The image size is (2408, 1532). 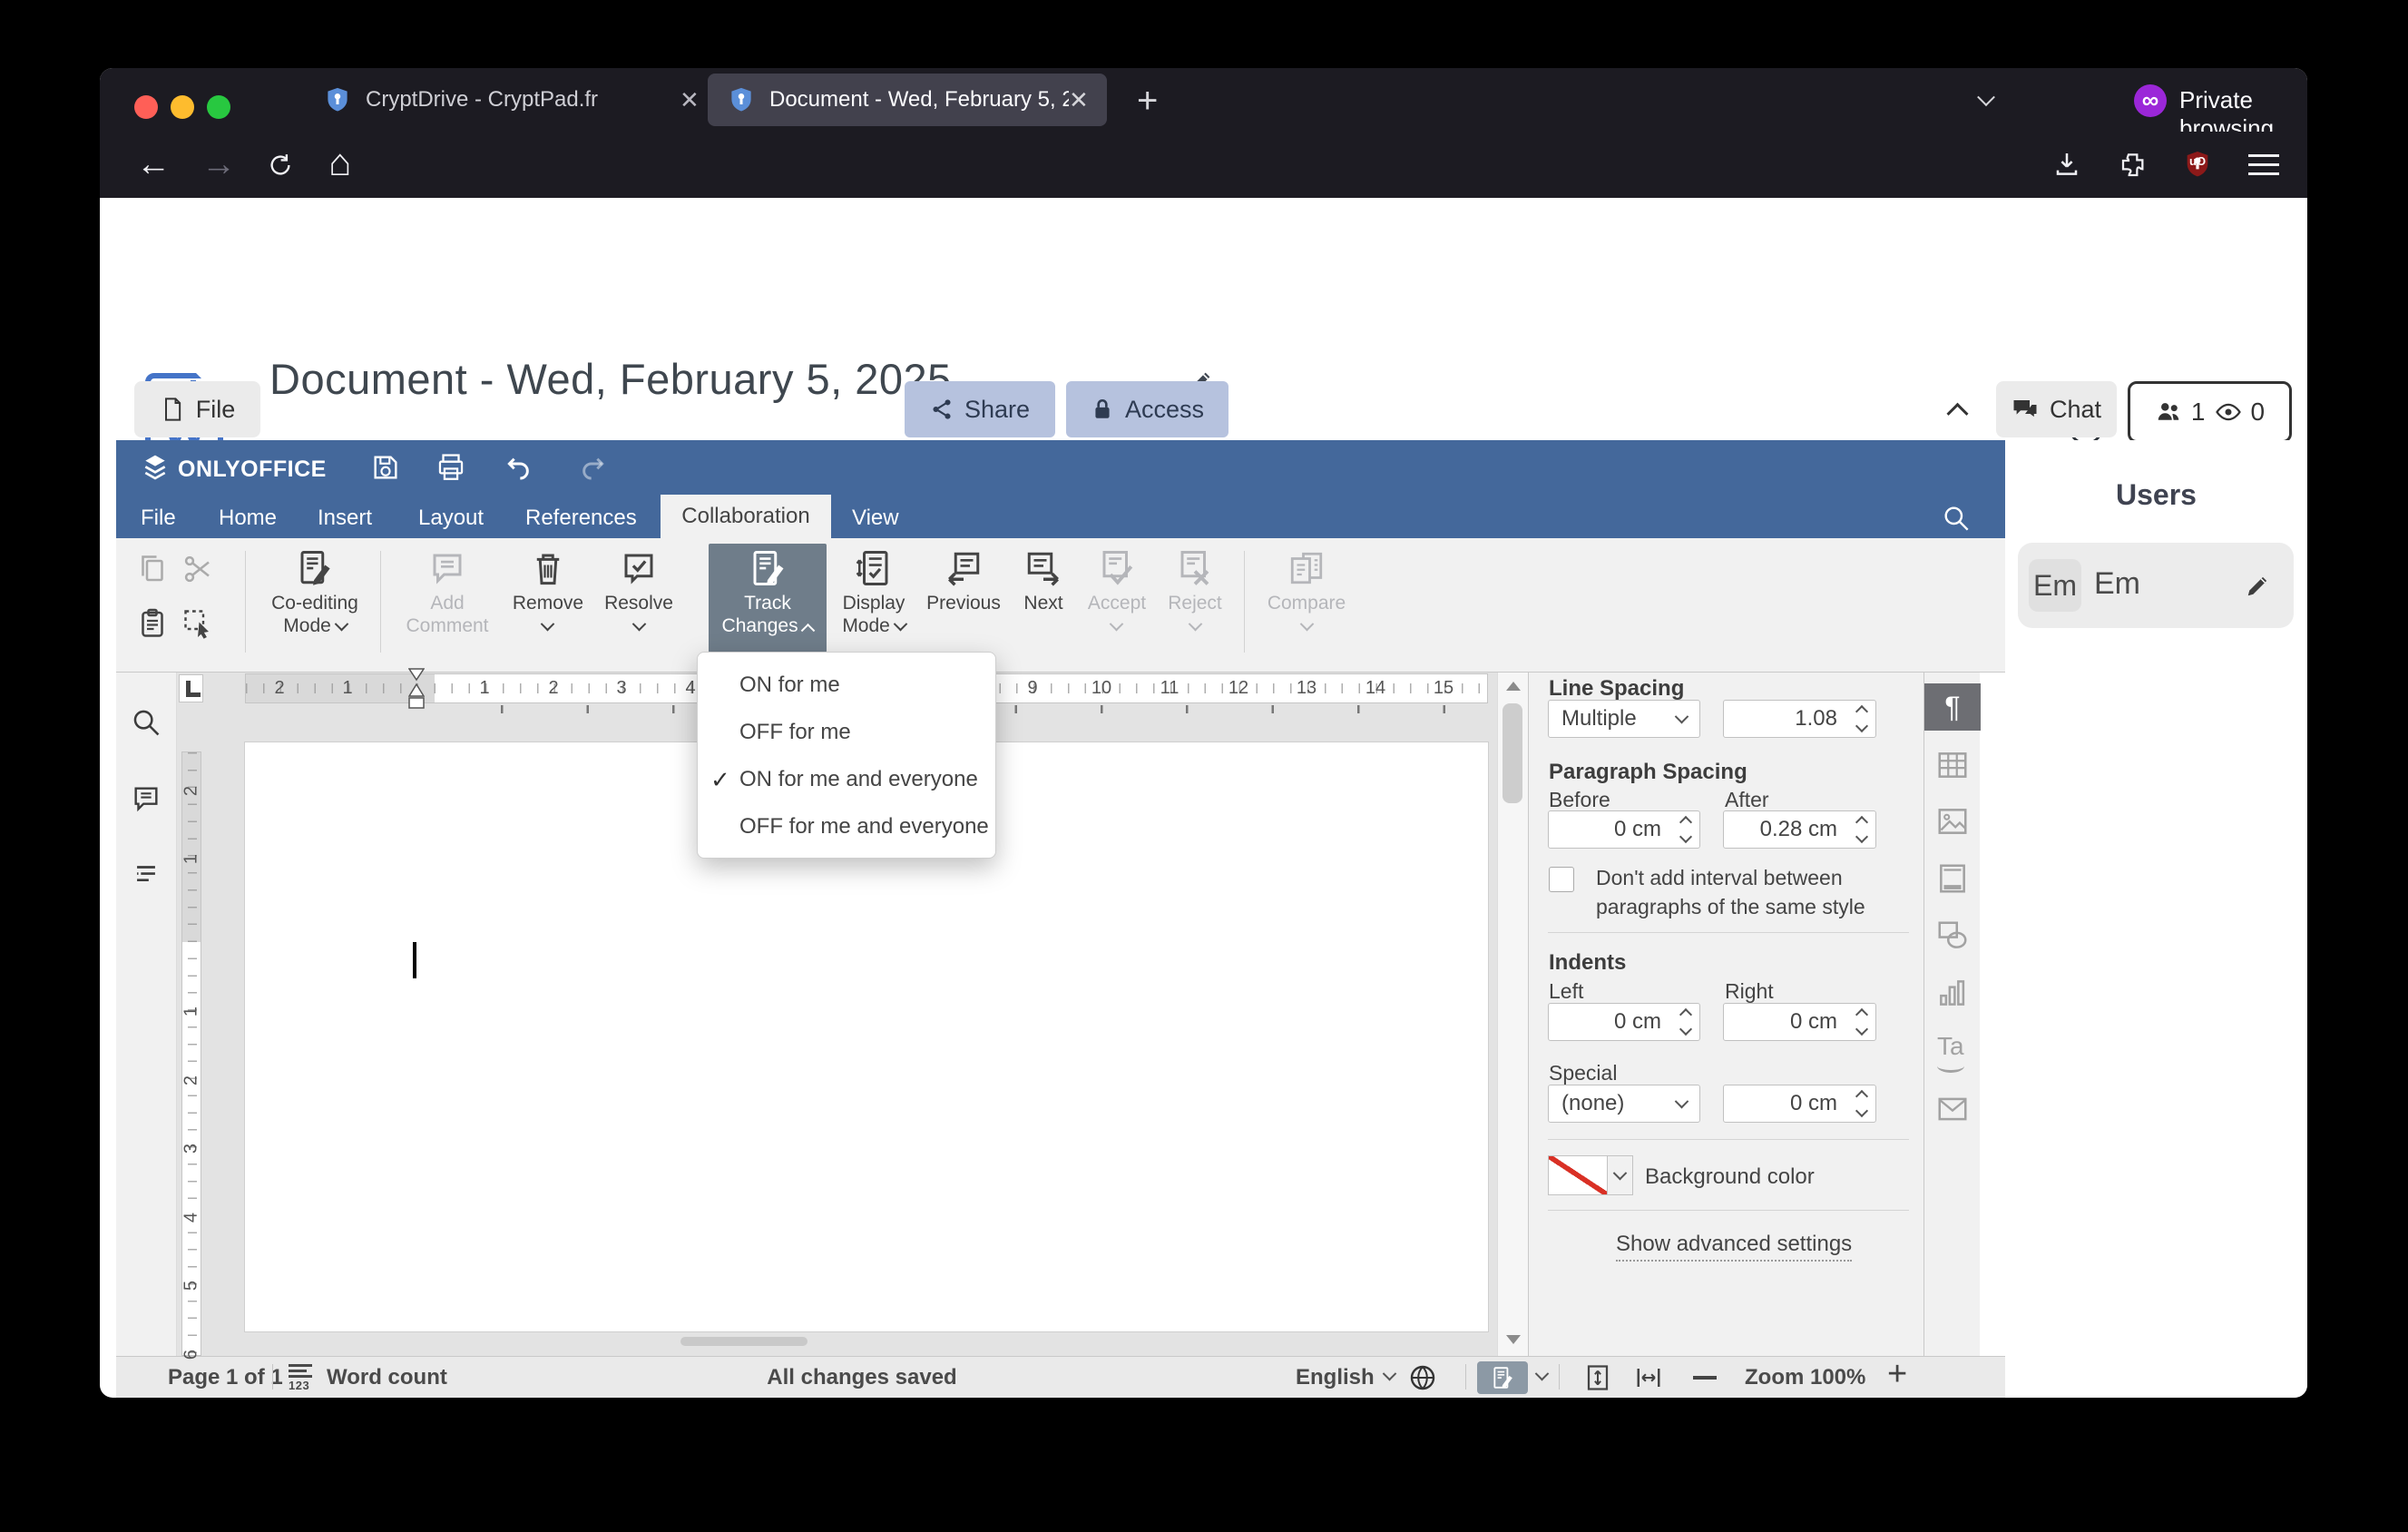 I want to click on scroll-up-arrow, so click(x=1514, y=686).